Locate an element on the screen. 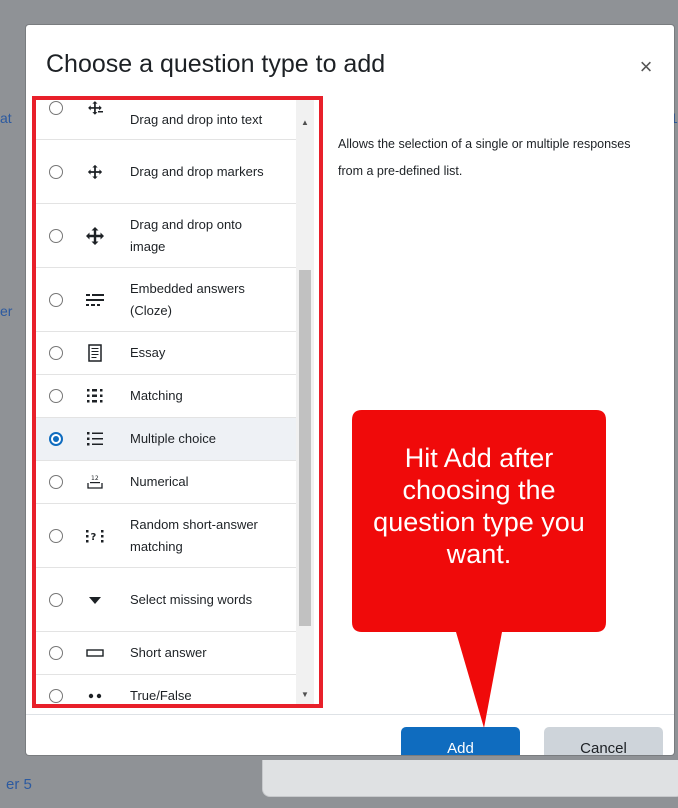 The width and height of the screenshot is (678, 808). close-icon: × is located at coordinates (646, 66).